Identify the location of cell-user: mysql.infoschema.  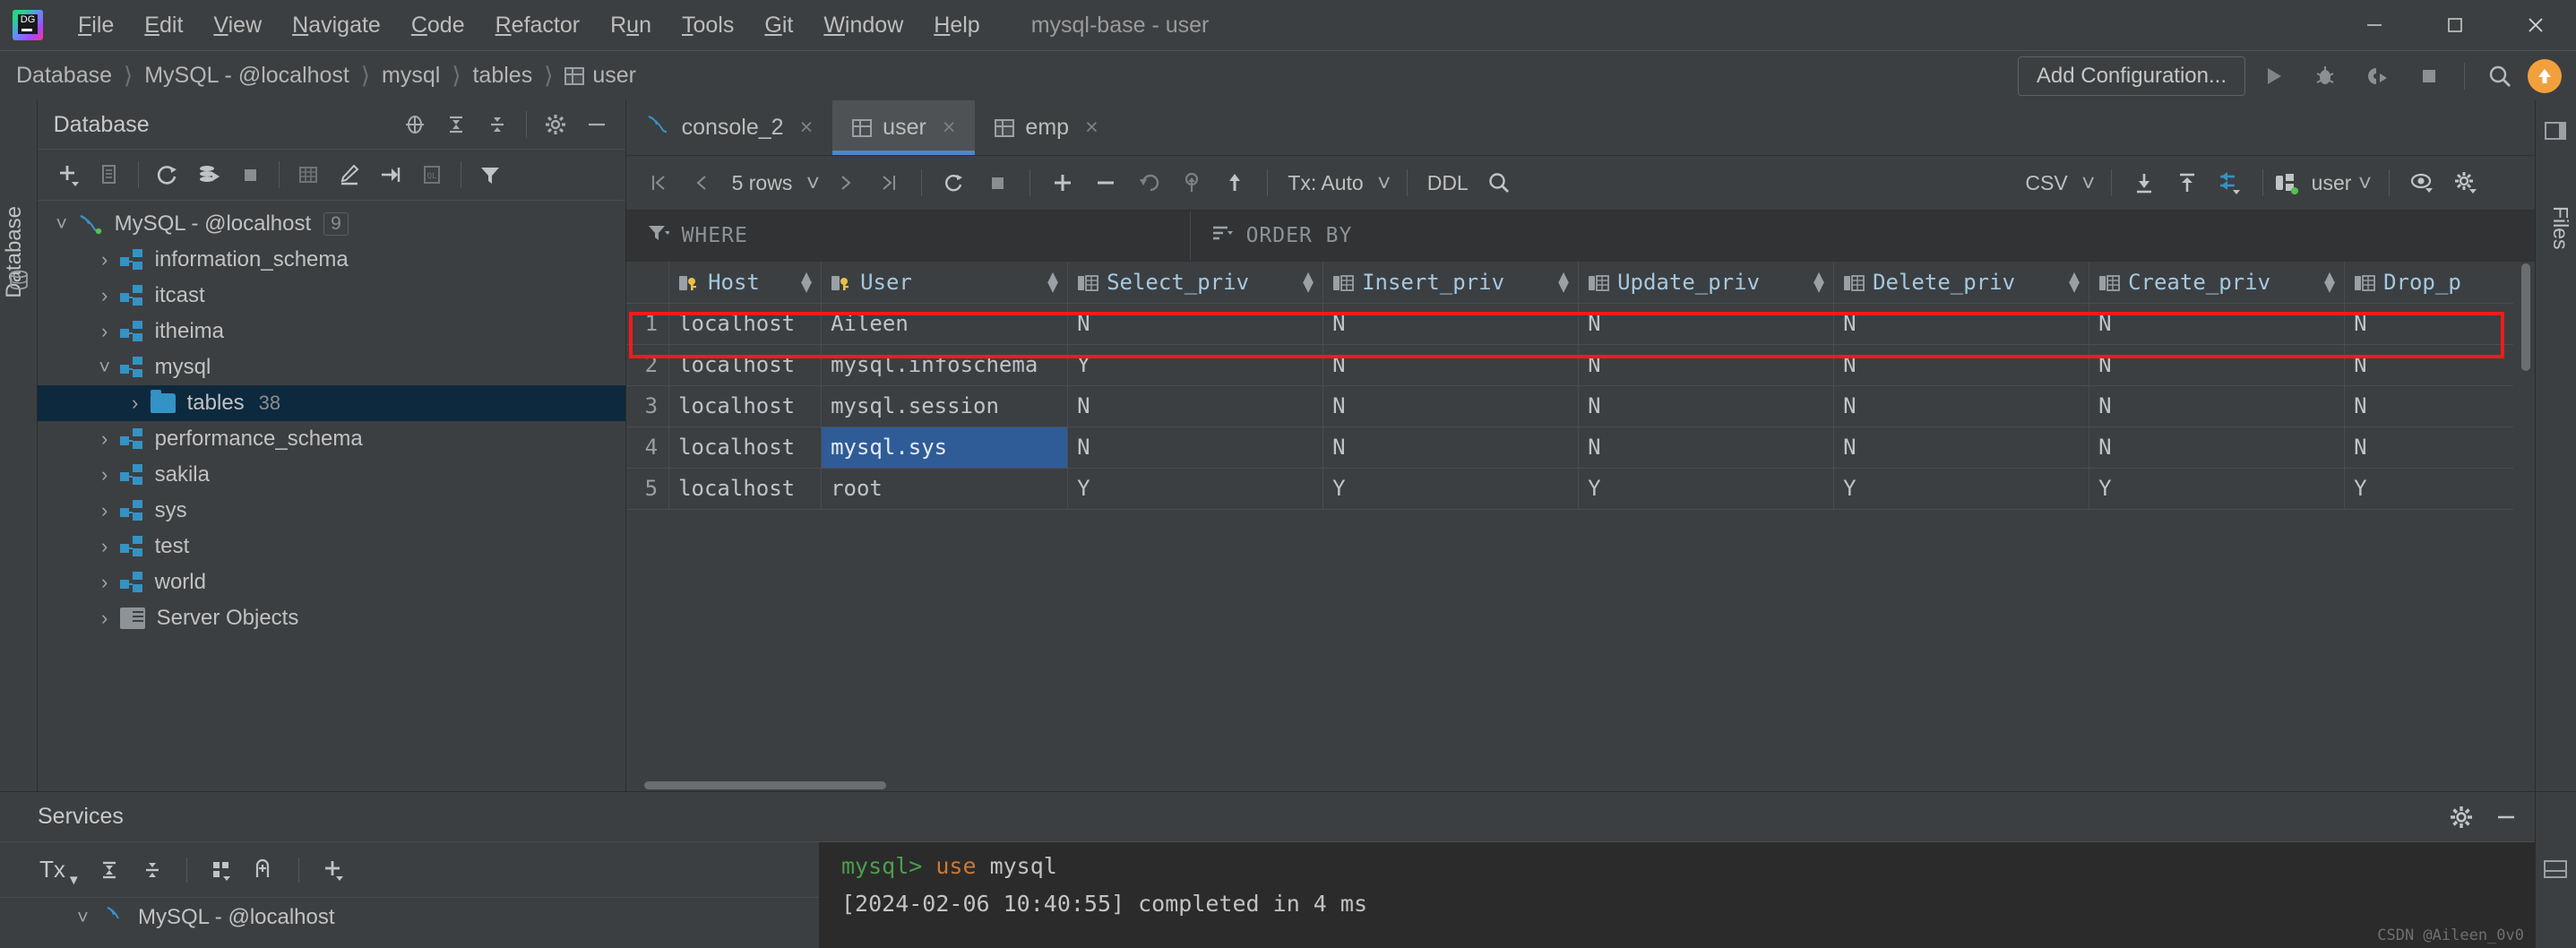
(945, 365).